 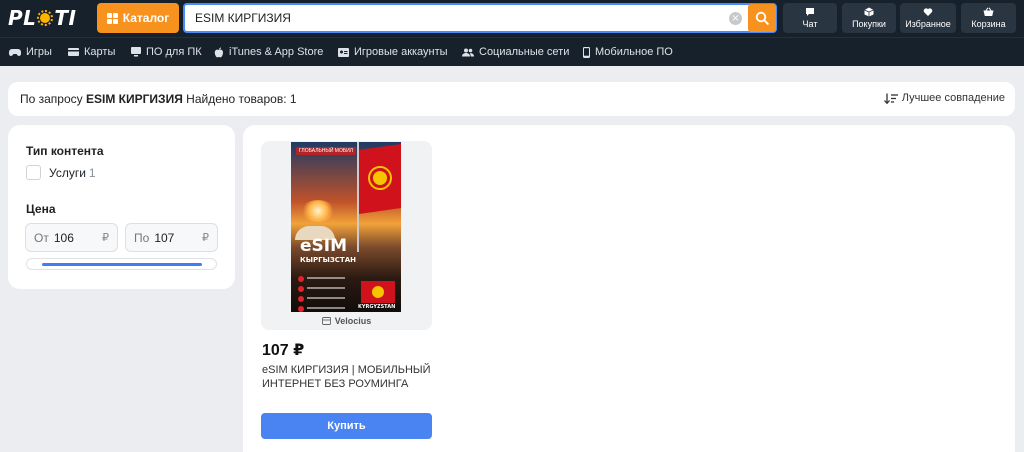 What do you see at coordinates (283, 350) in the screenshot?
I see `product-price: 107 ₽` at bounding box center [283, 350].